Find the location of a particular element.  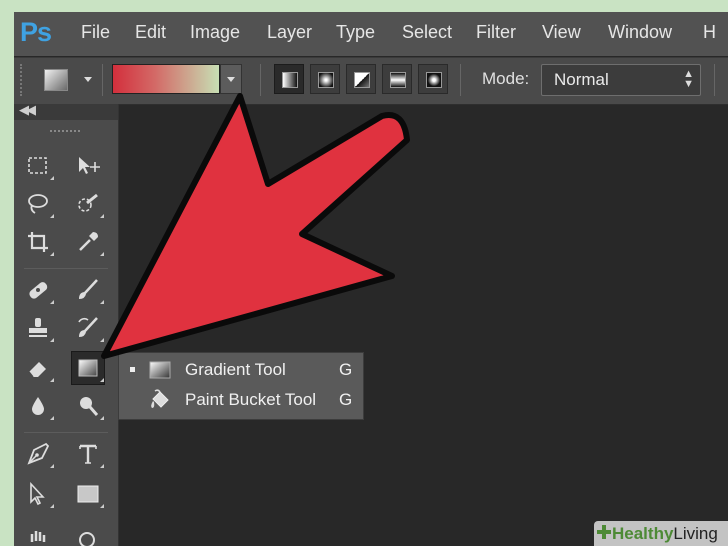

health-cross-icon is located at coordinates (604, 532).